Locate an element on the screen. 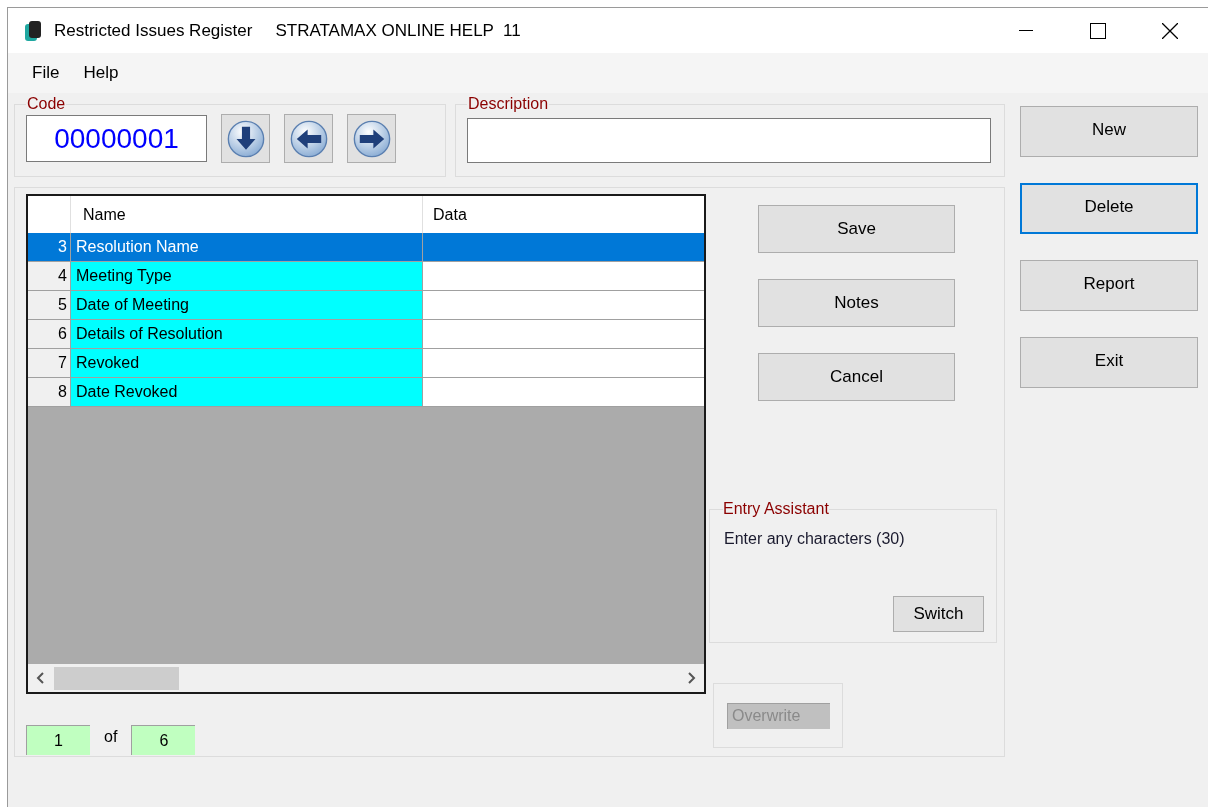  column-header: Data is located at coordinates (563, 214).